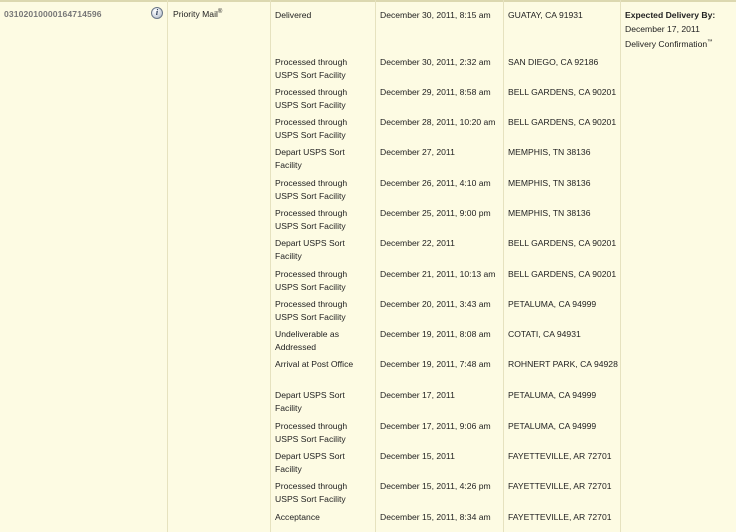  I want to click on event-date: December 19, 2011, 7:48 am, so click(435, 364).